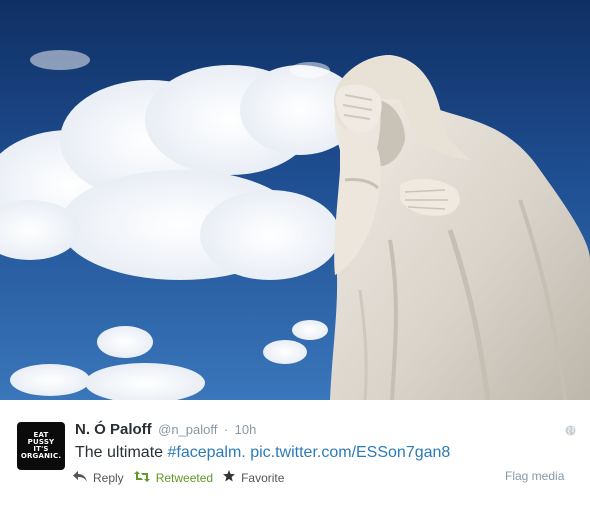 The image size is (590, 506). I want to click on avatar: EAT PUSSY IT'S ORGANIC., so click(41, 446).